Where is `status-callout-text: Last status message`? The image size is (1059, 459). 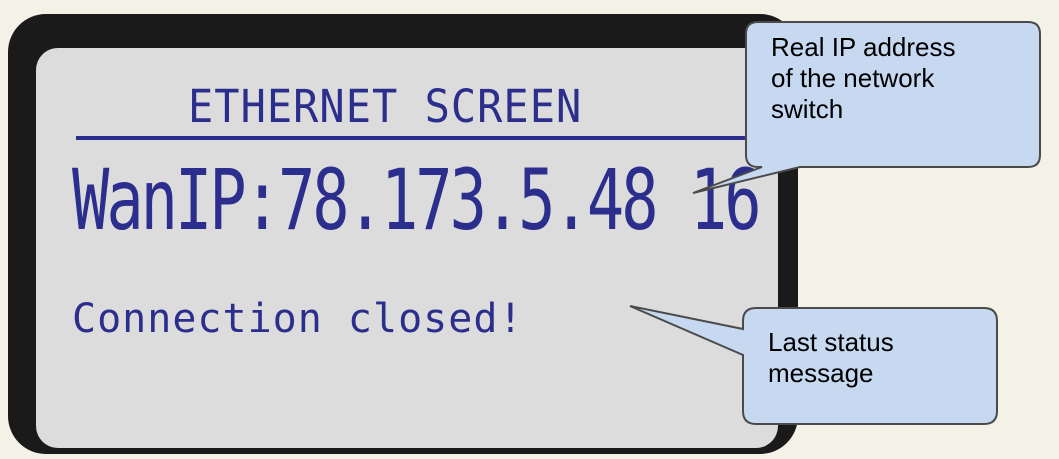
status-callout-text: Last status message is located at coordinates (878, 358).